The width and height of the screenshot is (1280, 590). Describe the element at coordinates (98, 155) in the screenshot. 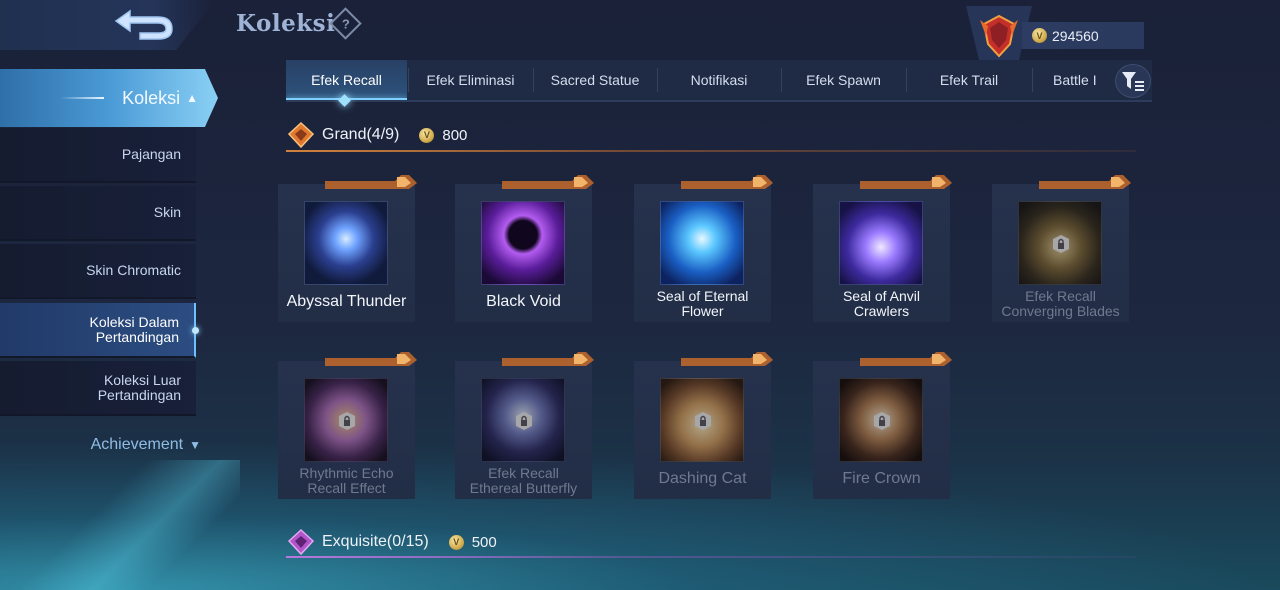

I see `sidebar-item-pajangan: Pajangan` at that location.